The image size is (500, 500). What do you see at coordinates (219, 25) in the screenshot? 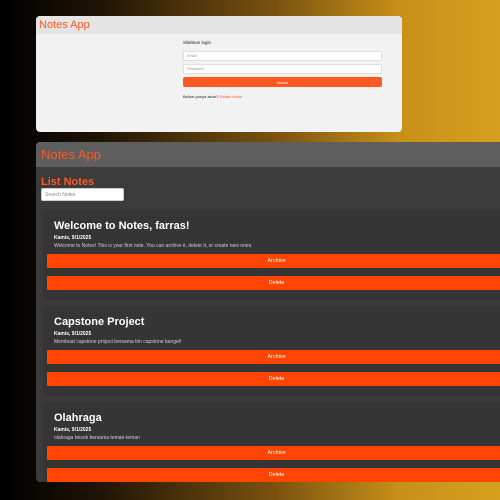
I see `login-window-header: Notes App` at bounding box center [219, 25].